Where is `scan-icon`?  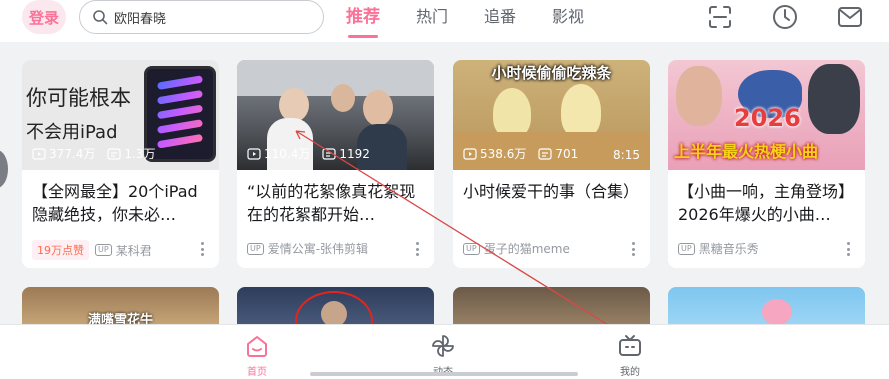
scan-icon is located at coordinates (720, 17).